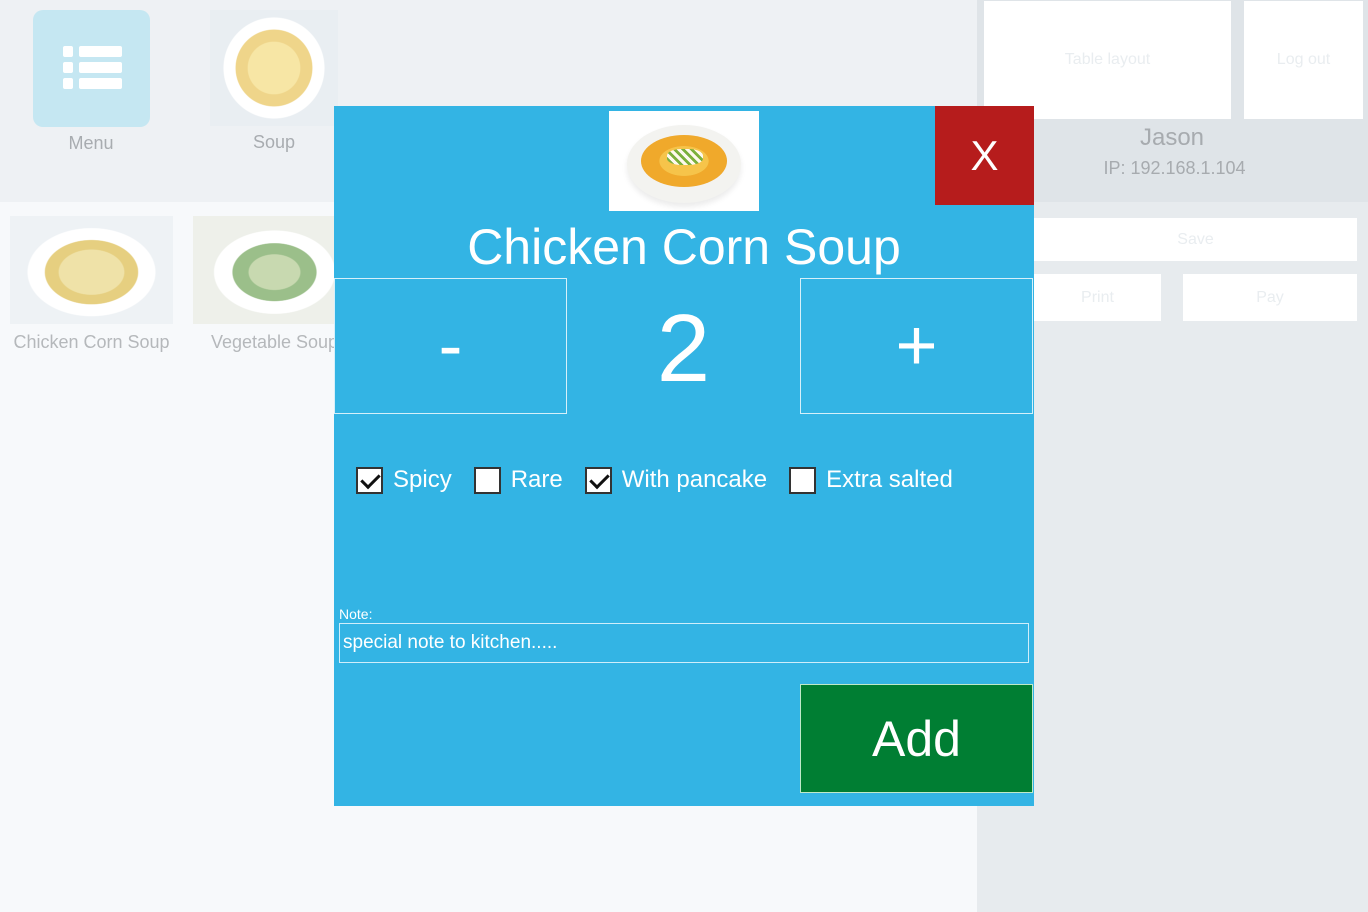 This screenshot has height=912, width=1368. What do you see at coordinates (487, 480) in the screenshot?
I see `checkbox-rare` at bounding box center [487, 480].